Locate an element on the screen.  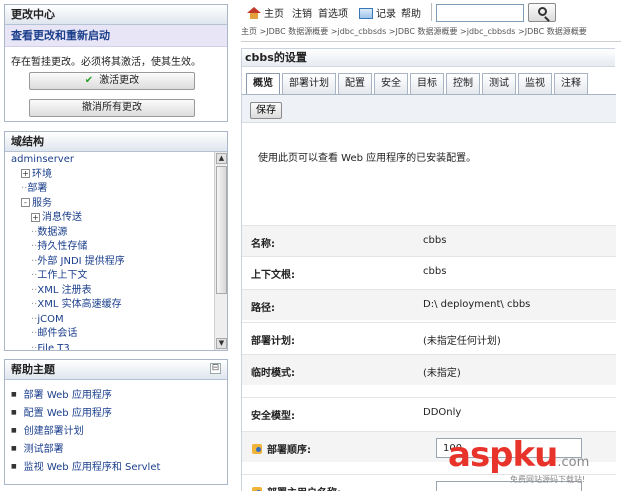
tree-item: ··File T3 is located at coordinates (112, 346).